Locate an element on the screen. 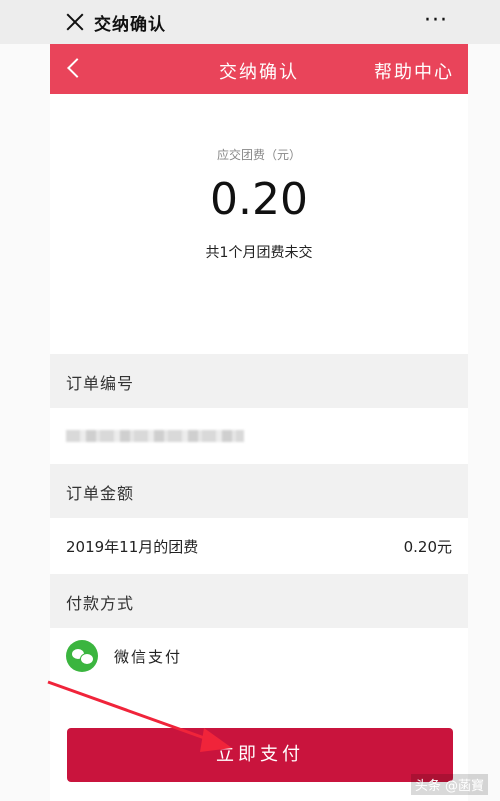  order-item-value: 0.20元 is located at coordinates (427, 547).